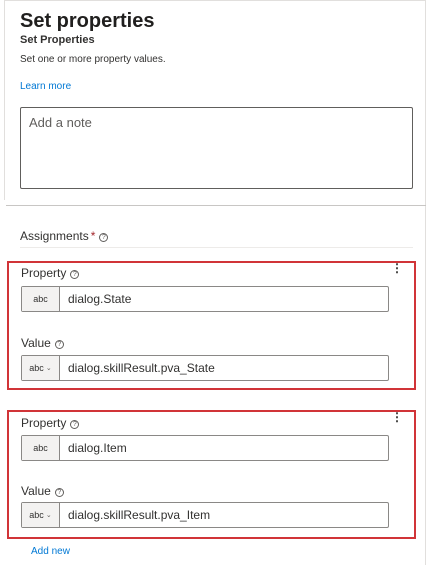  I want to click on add-new-link: Add new, so click(50, 551).